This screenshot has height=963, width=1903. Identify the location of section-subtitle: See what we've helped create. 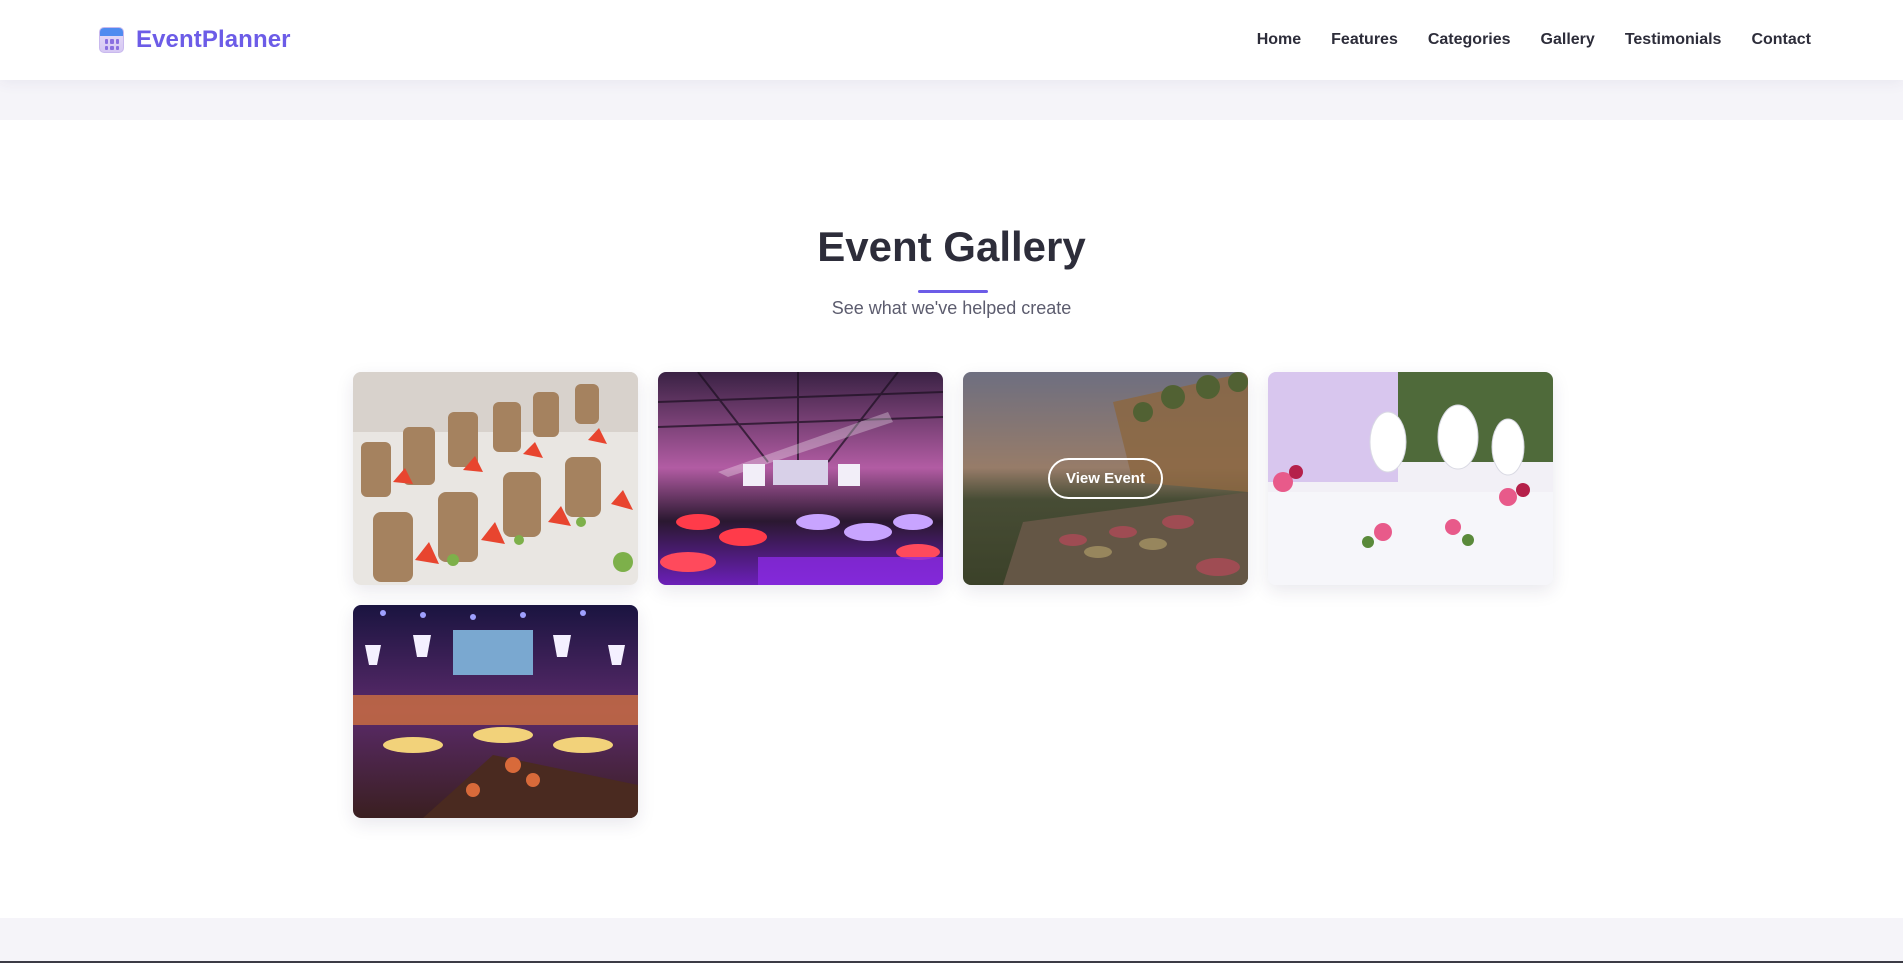
(951, 308).